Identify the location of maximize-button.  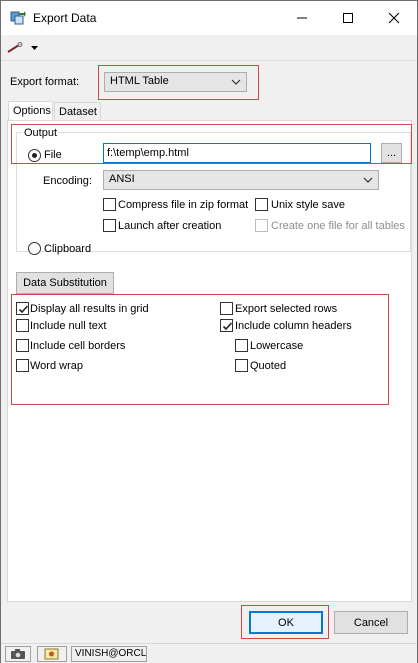
(348, 18).